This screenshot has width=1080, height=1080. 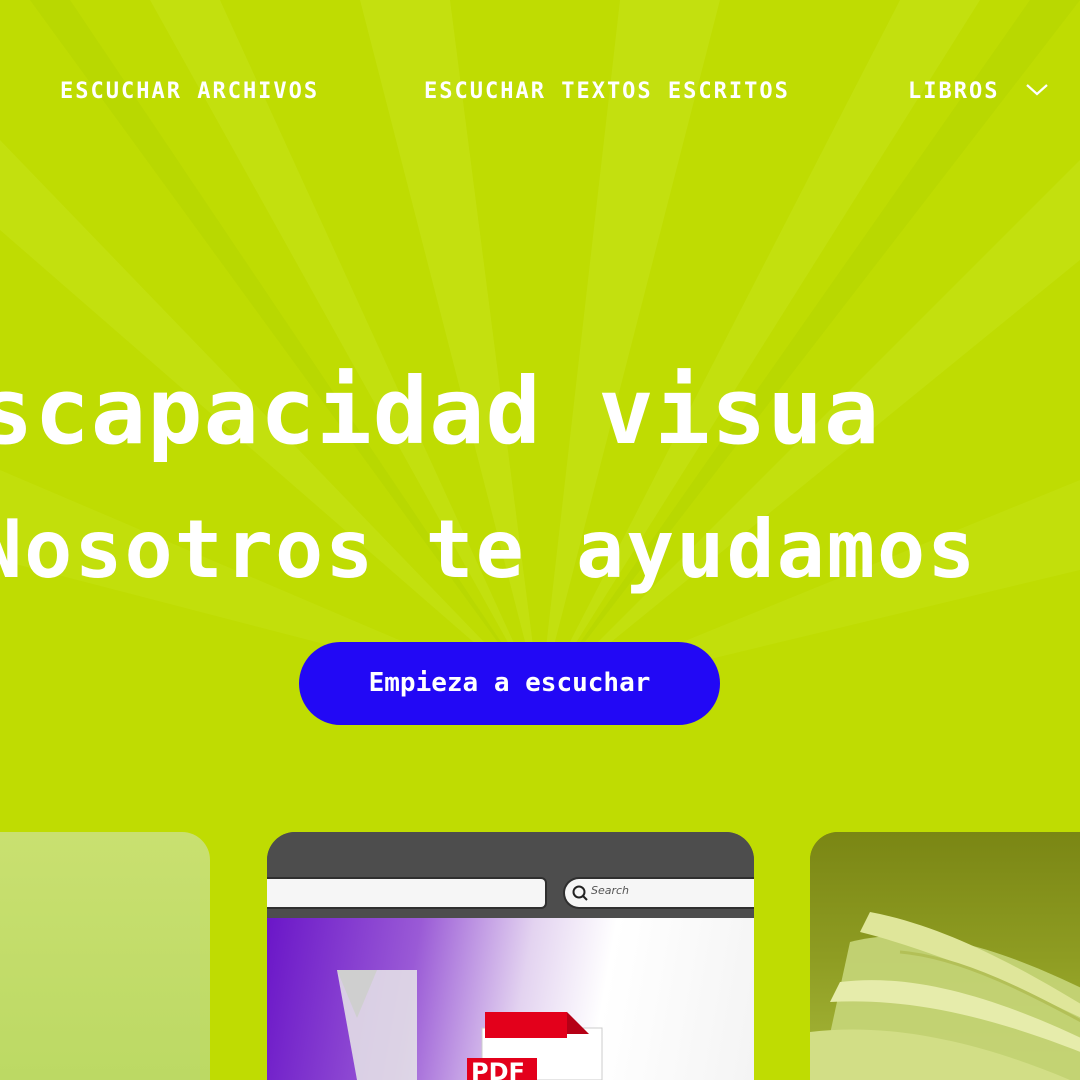 What do you see at coordinates (407, 893) in the screenshot?
I see `address-bar-illustration` at bounding box center [407, 893].